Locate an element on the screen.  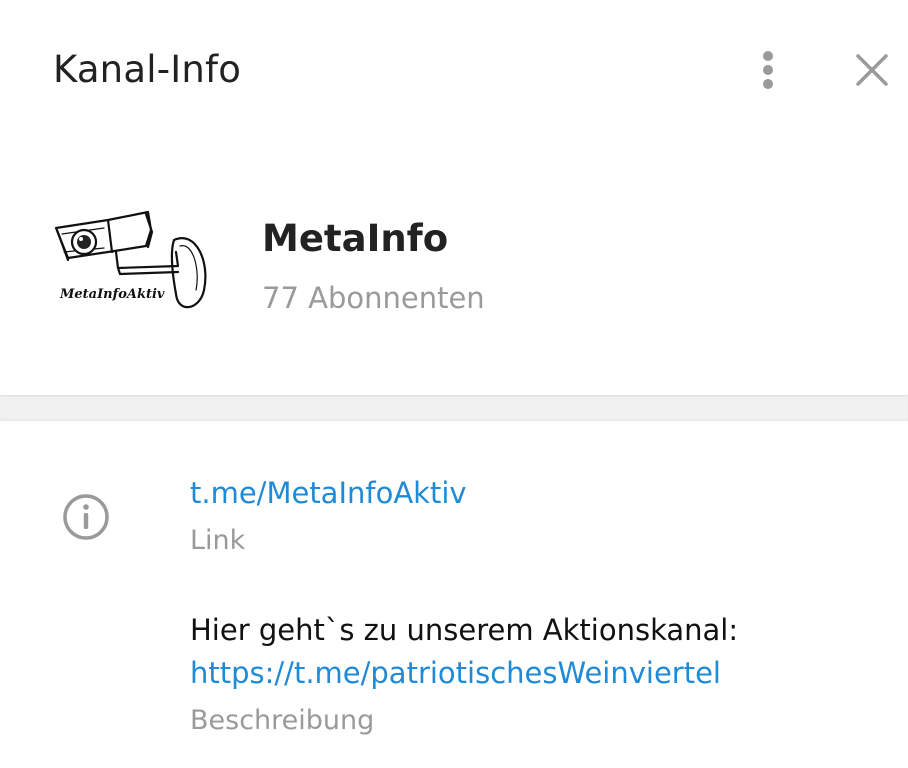
more-menu-button is located at coordinates (768, 70).